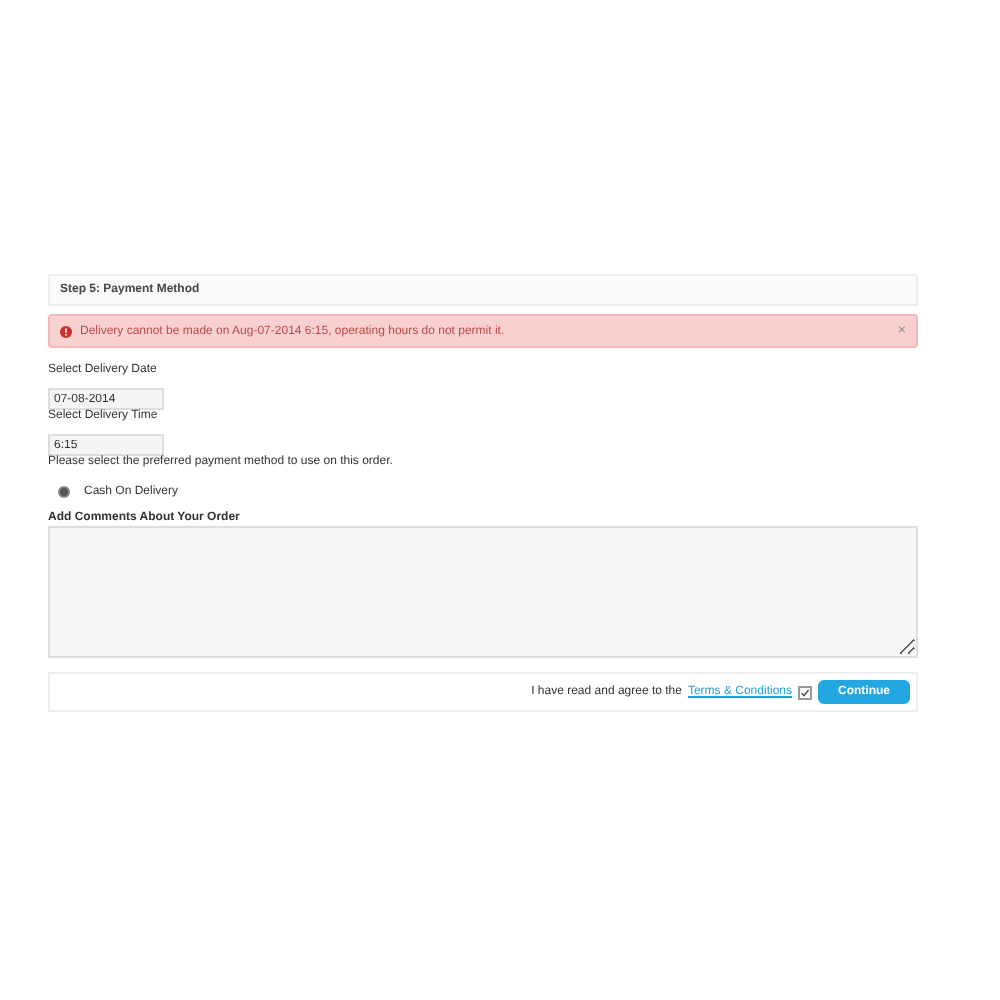 The width and height of the screenshot is (1000, 1000). Describe the element at coordinates (805, 692) in the screenshot. I see `agree-checkbox` at that location.